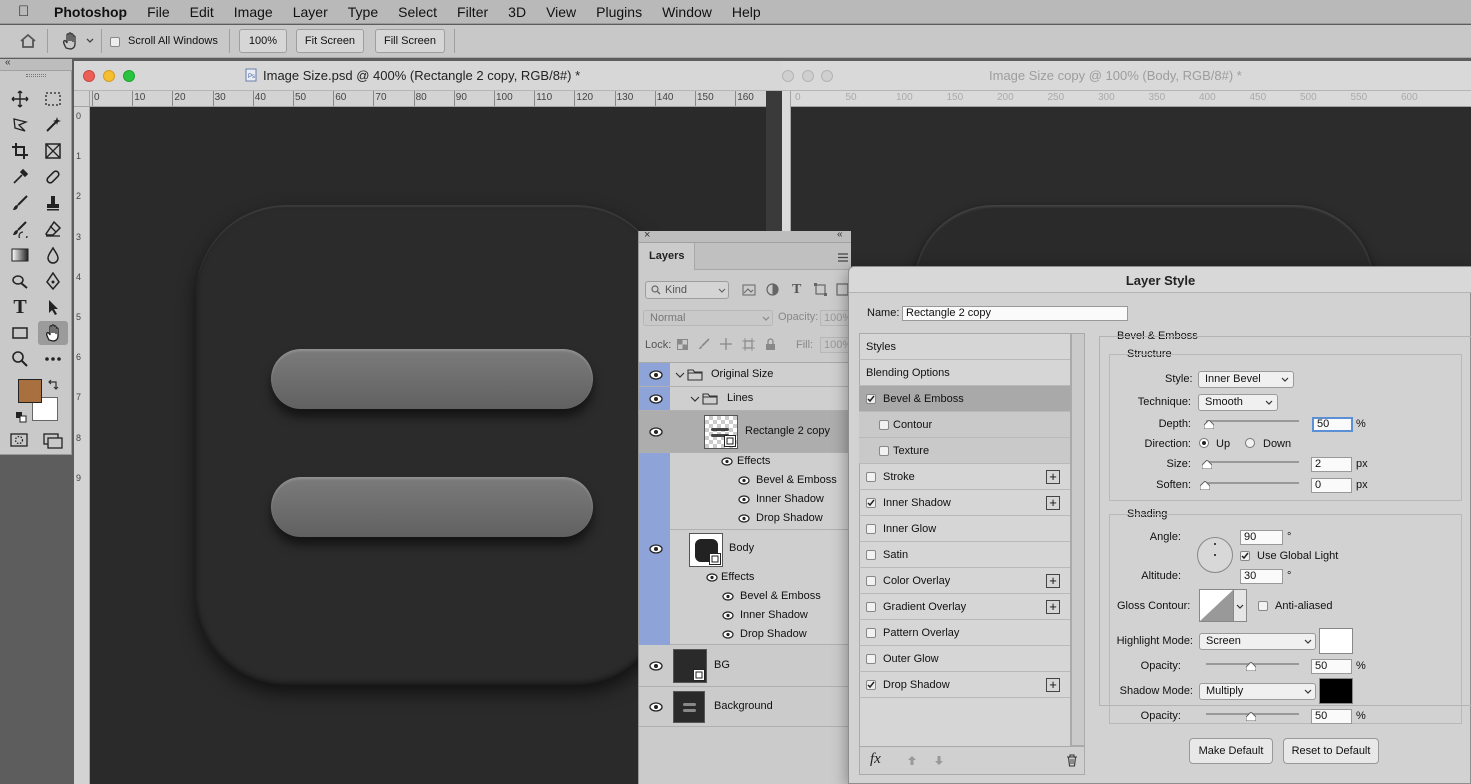 The image size is (1471, 784). Describe the element at coordinates (820, 289) in the screenshot. I see `filter-shape-icon` at that location.